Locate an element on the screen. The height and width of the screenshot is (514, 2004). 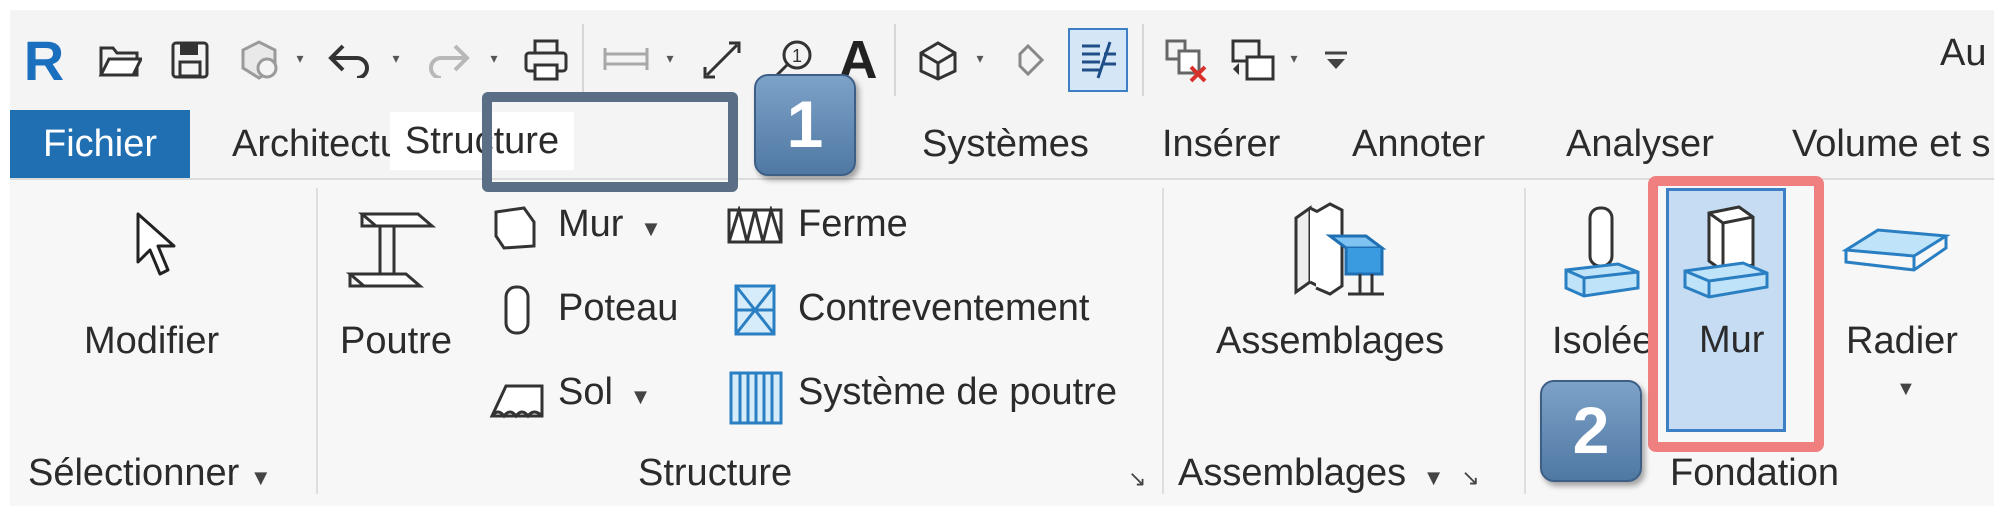
step-1-badge: 1 is located at coordinates (805, 125).